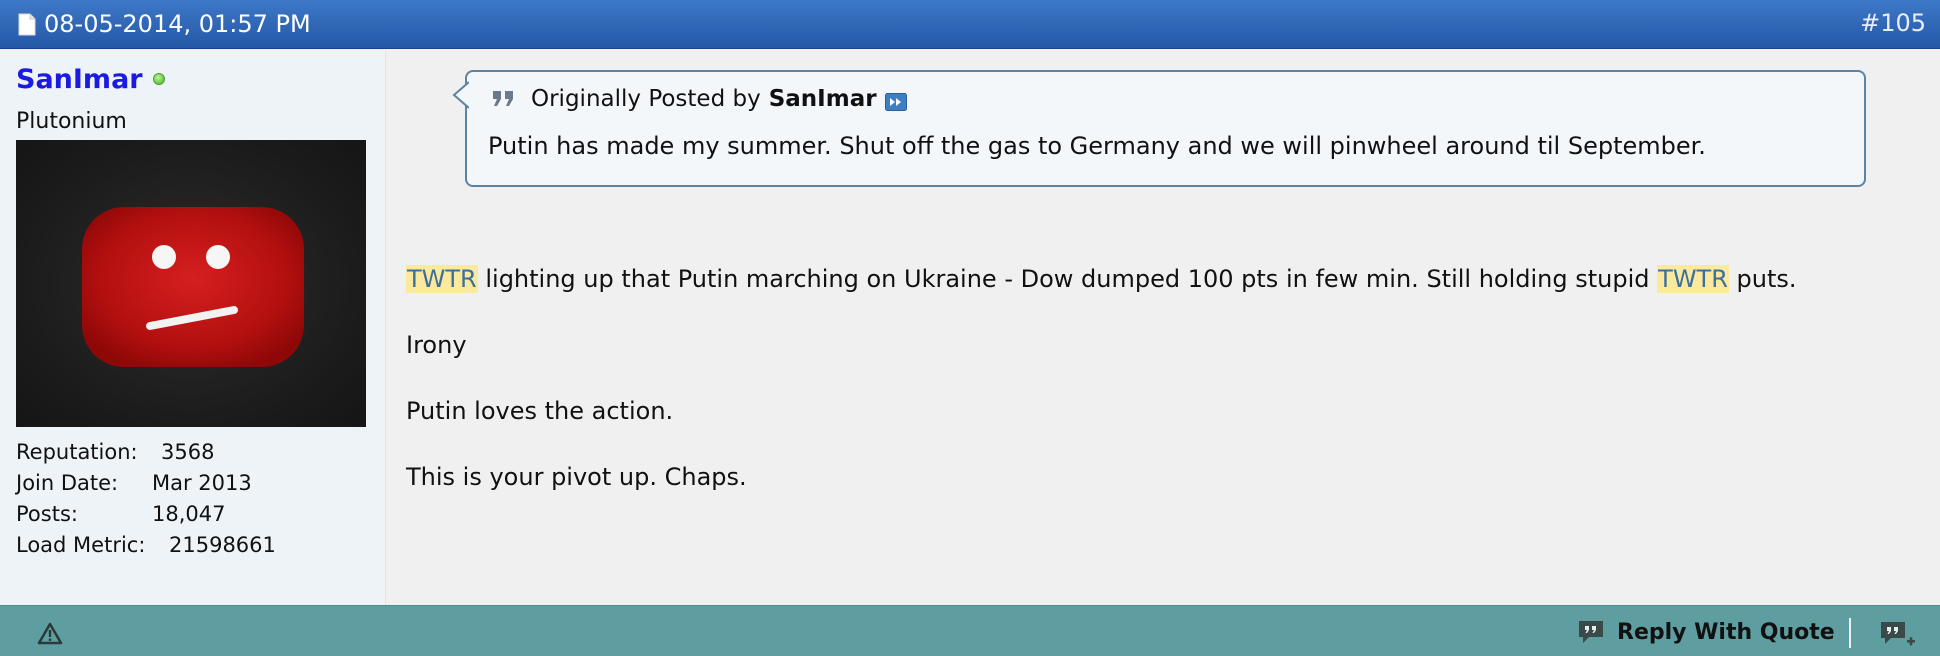 The width and height of the screenshot is (1940, 656). What do you see at coordinates (81, 545) in the screenshot?
I see `stat-label: Load Metric:` at bounding box center [81, 545].